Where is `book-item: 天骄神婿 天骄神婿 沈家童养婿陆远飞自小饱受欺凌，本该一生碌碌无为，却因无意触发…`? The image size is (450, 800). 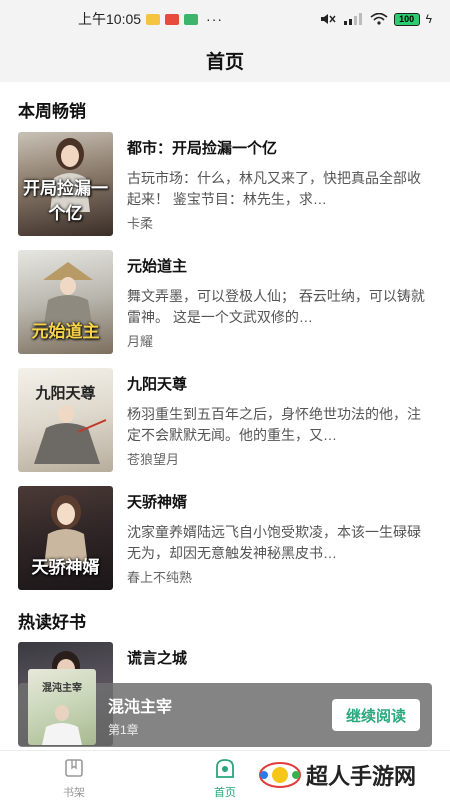 book-item: 天骄神婿 天骄神婿 沈家童养婿陆远飞自小饱受欺凌，本该一生碌碌无为，却因无意触发… is located at coordinates (225, 538).